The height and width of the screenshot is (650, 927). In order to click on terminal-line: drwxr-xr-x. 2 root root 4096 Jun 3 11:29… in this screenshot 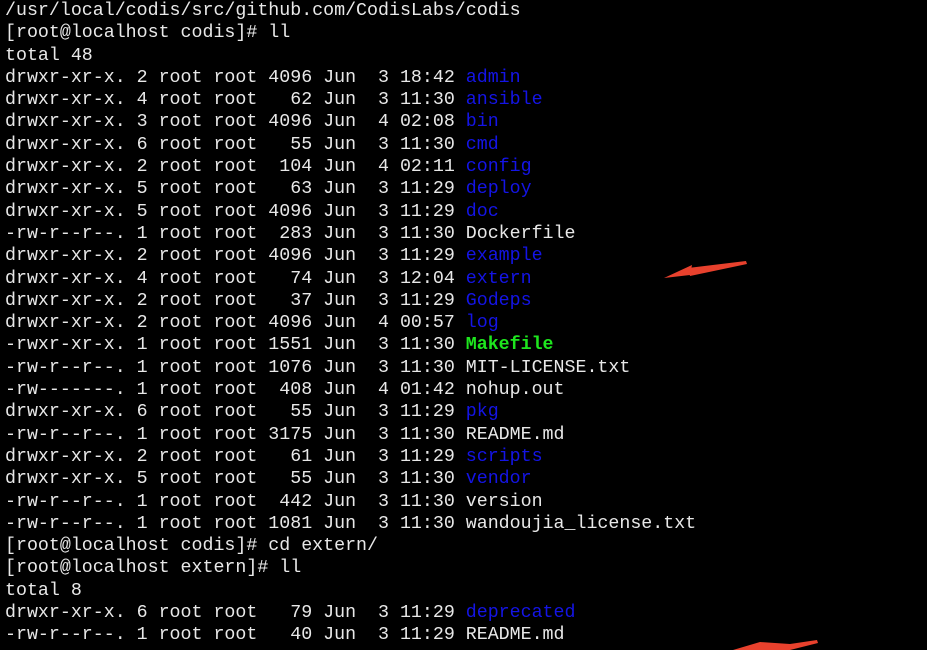, I will do `click(350, 256)`.